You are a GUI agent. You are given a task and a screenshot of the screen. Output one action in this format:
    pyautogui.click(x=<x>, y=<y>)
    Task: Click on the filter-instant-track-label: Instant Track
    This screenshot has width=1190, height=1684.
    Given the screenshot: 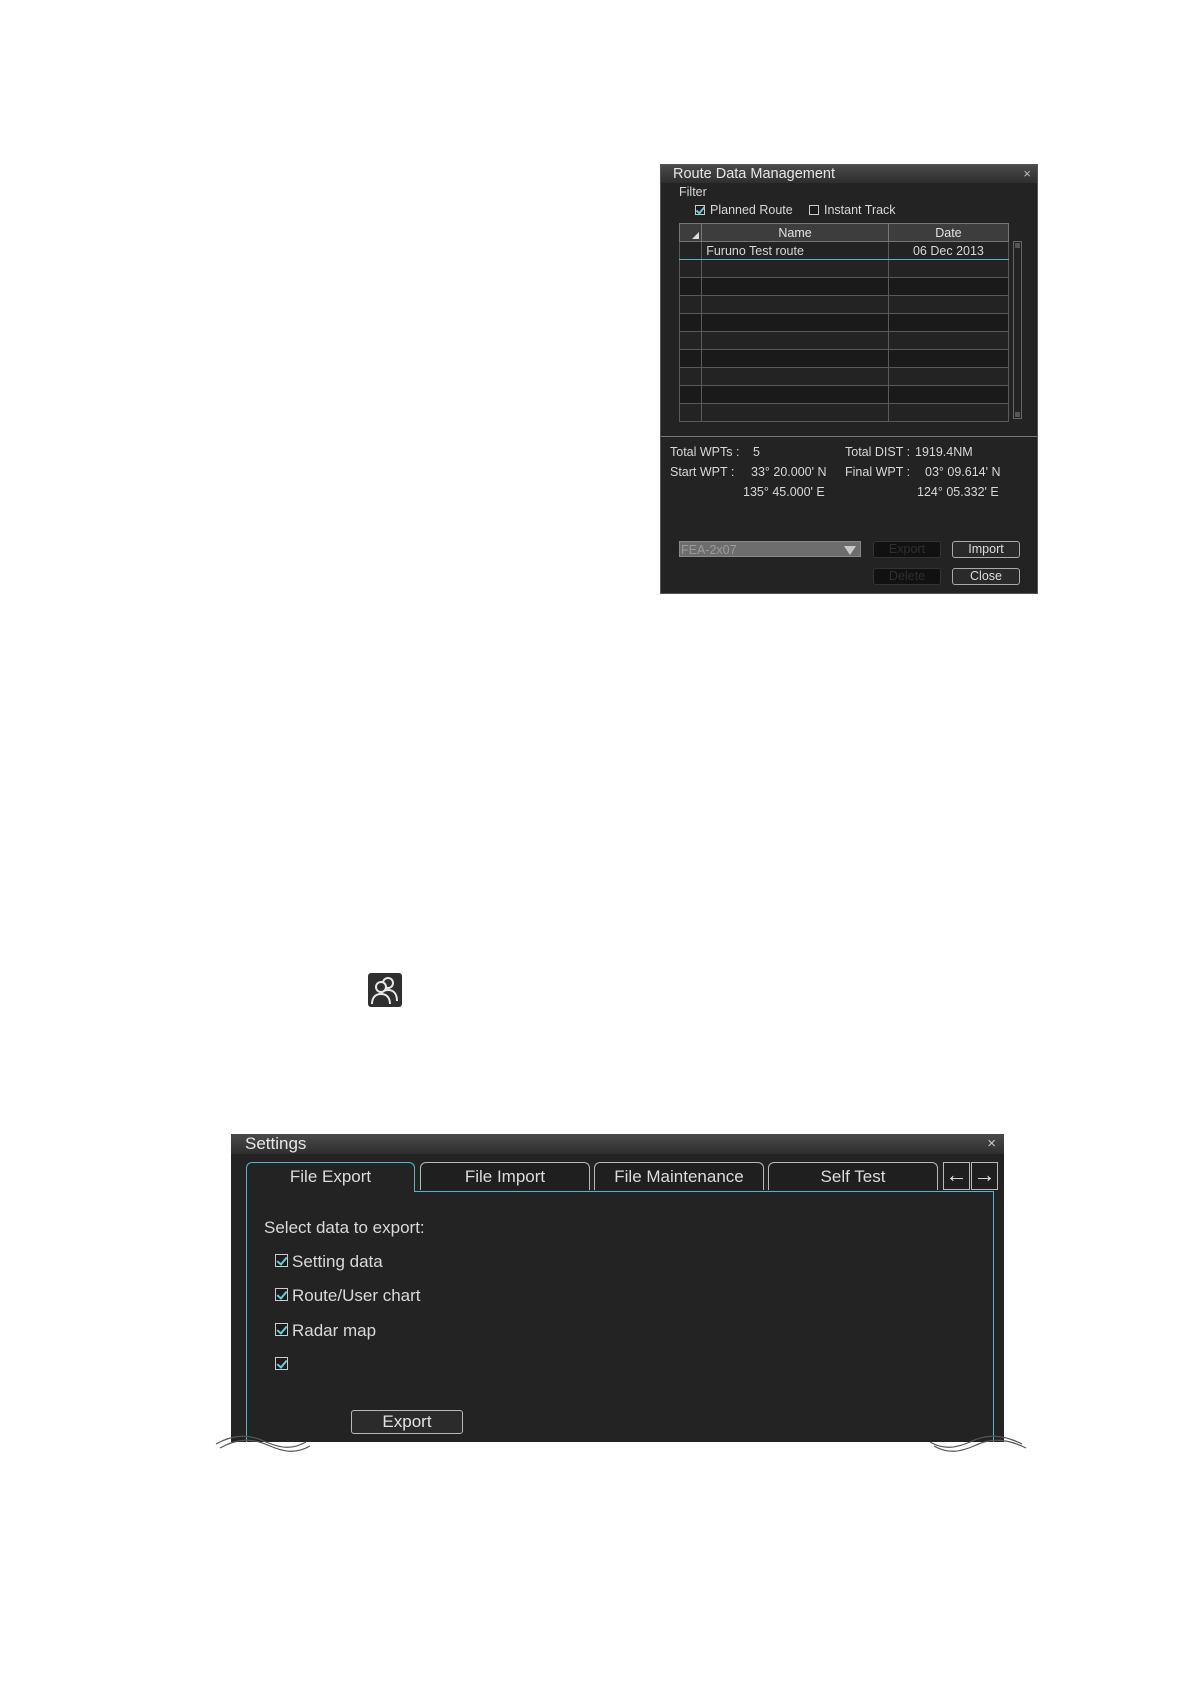 What is the action you would take?
    pyautogui.click(x=860, y=210)
    